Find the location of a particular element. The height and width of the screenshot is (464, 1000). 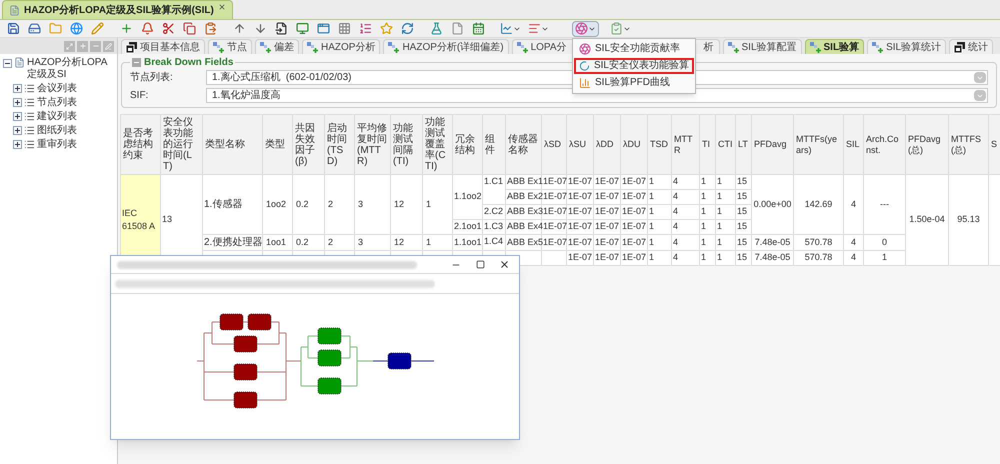

field-label: 节点列表: is located at coordinates (152, 77).